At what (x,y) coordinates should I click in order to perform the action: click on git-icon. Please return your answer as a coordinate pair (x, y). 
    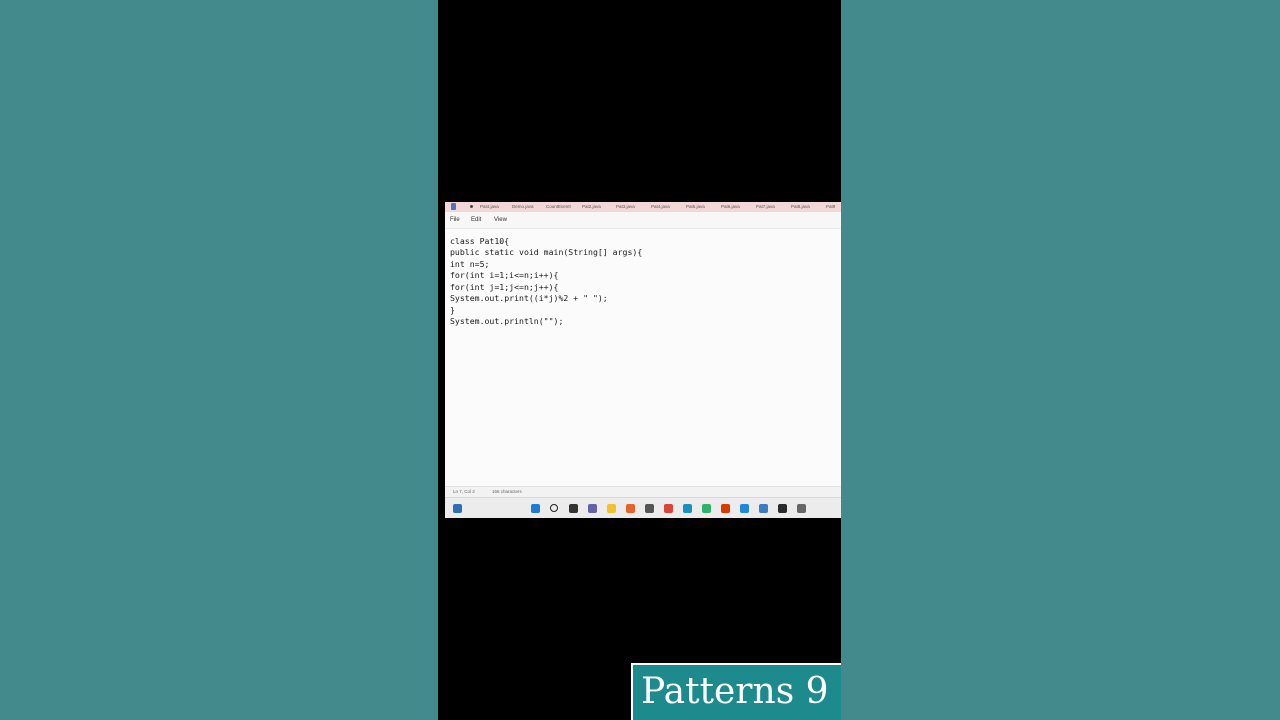
    Looking at the image, I should click on (801, 508).